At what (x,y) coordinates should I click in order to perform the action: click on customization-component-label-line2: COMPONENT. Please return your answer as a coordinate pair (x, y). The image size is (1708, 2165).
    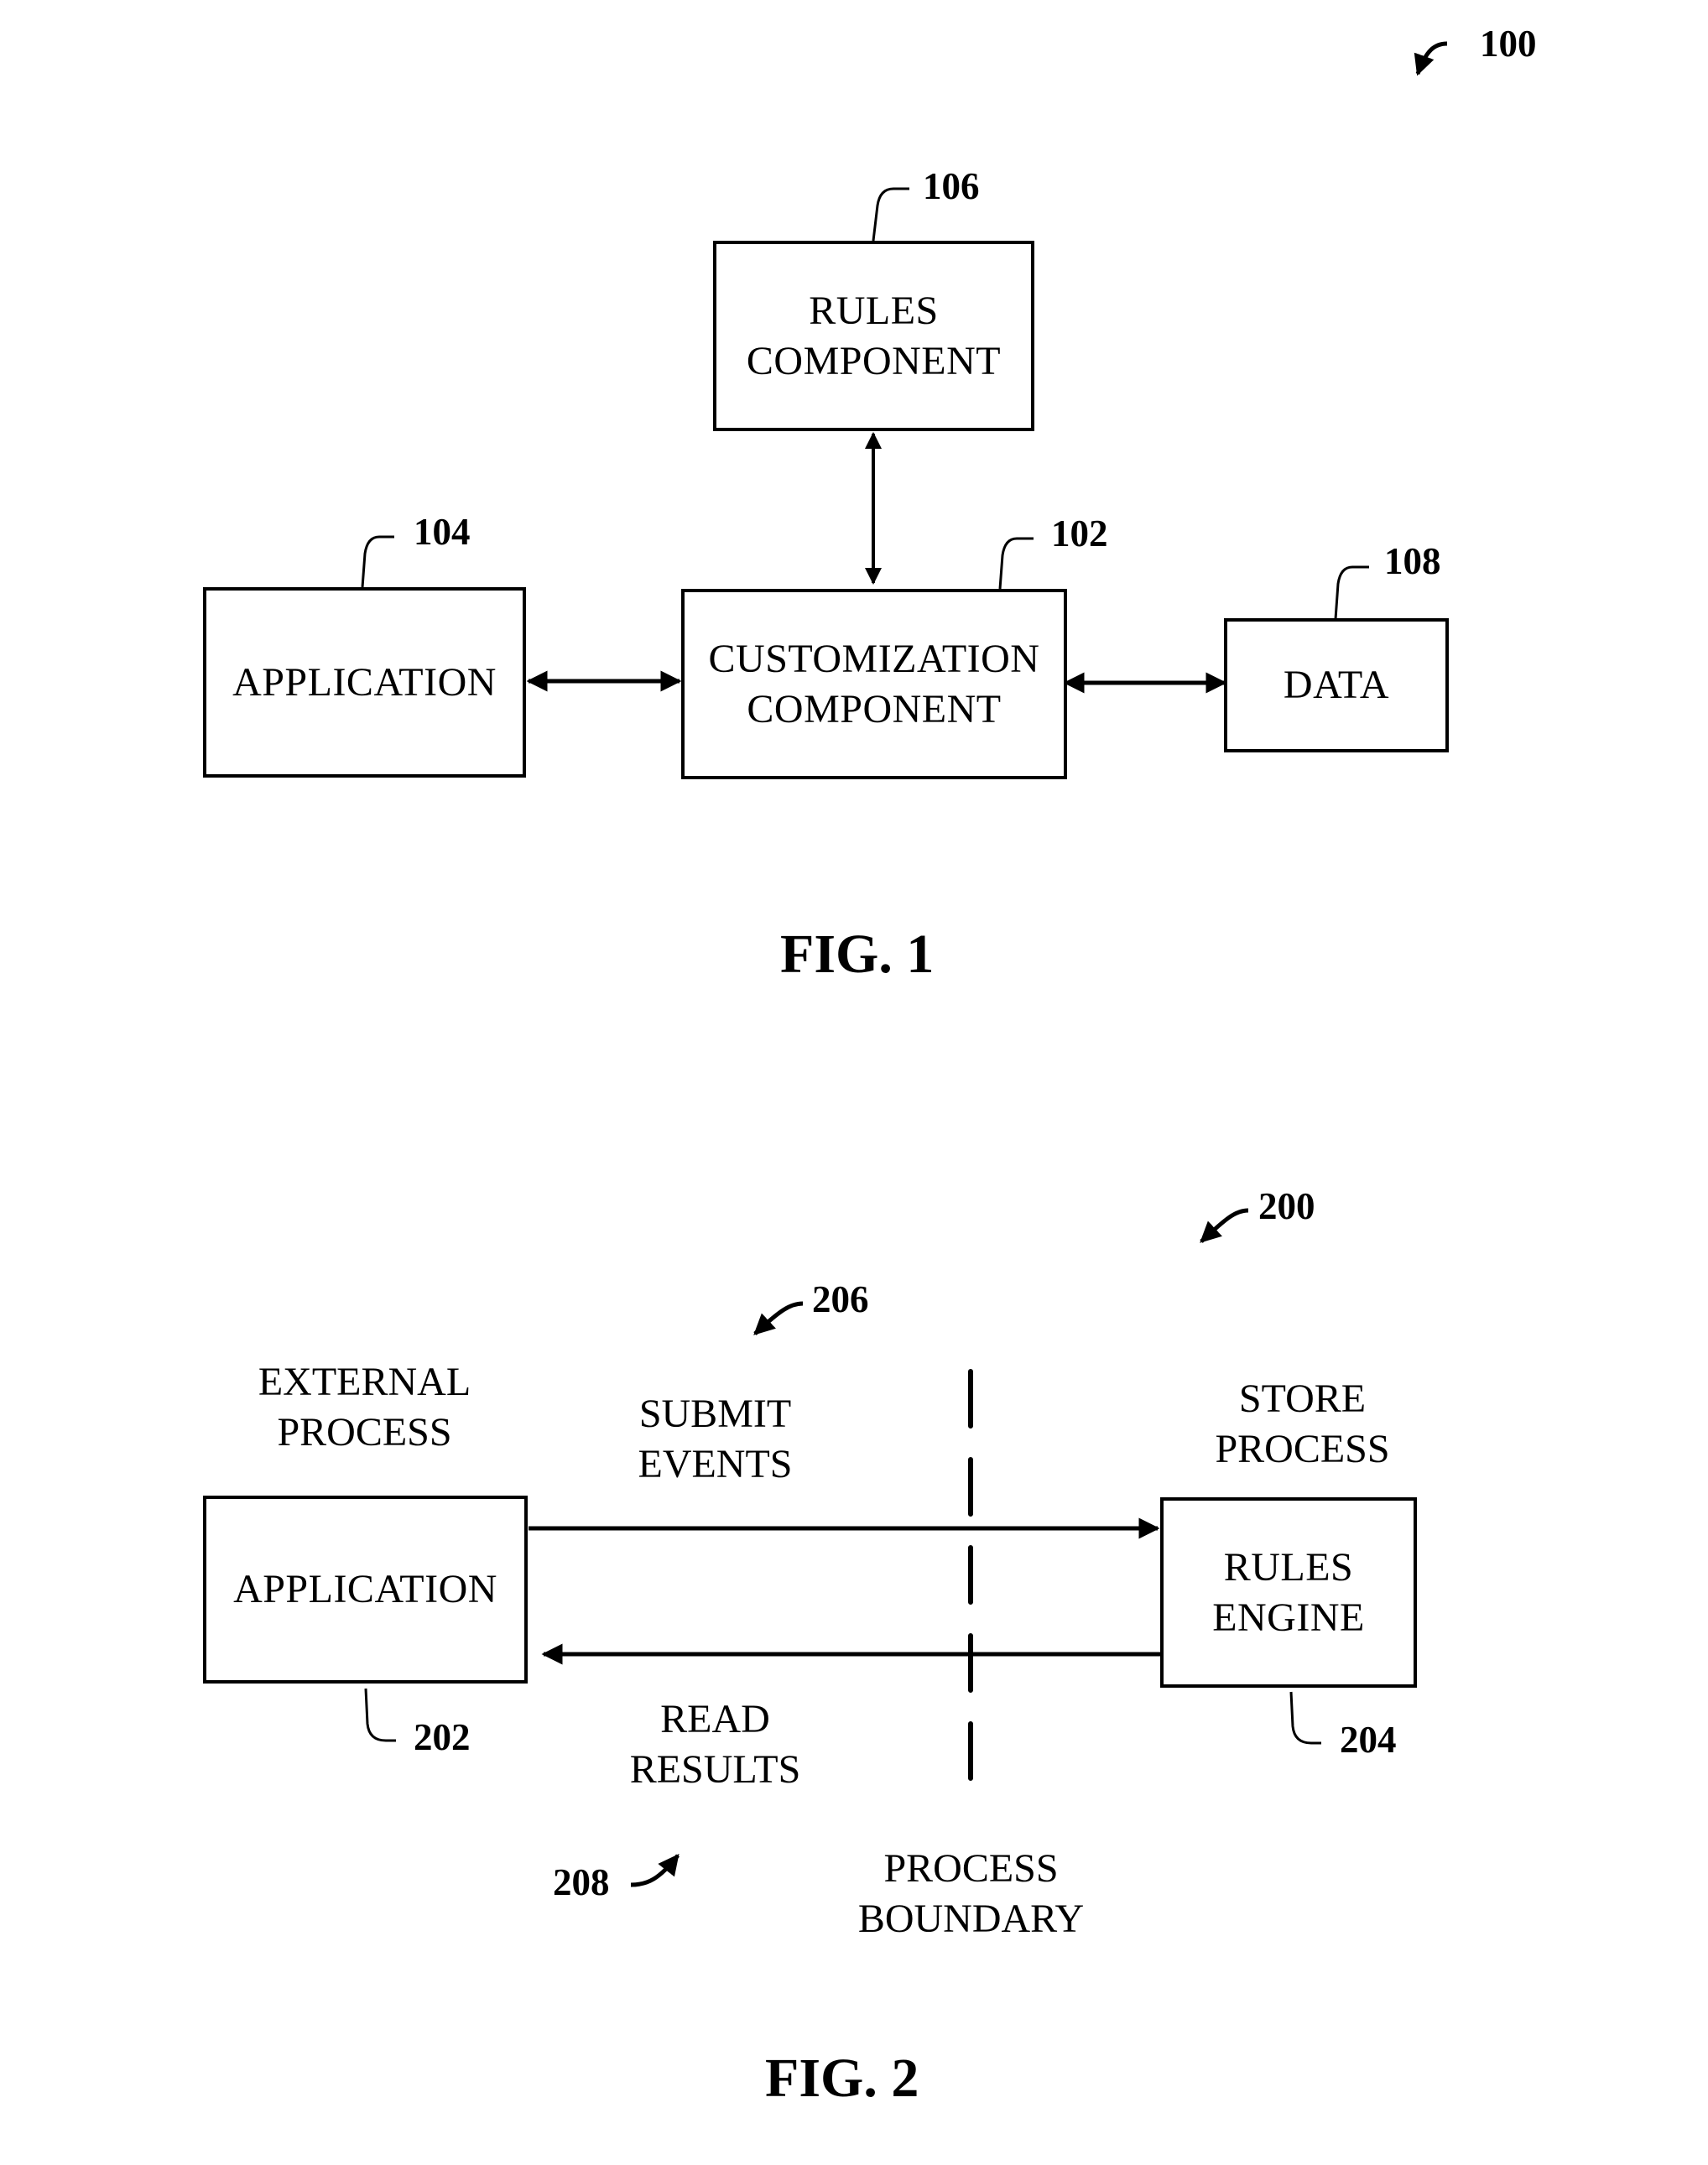
    Looking at the image, I should click on (874, 708).